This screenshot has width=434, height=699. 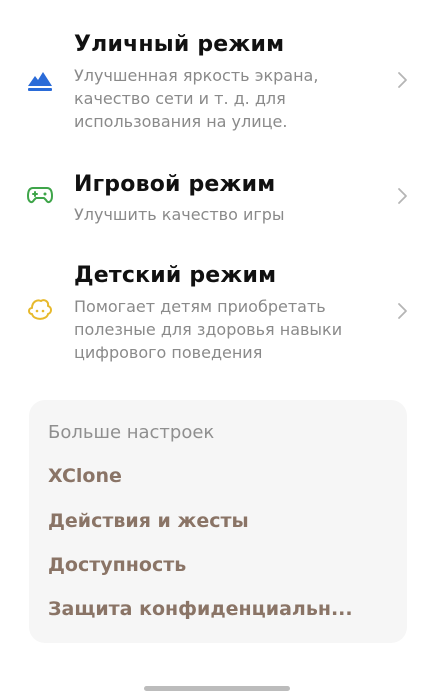 I want to click on game-mode-item: Игровой режим Улучшить качество игры, so click(x=217, y=200).